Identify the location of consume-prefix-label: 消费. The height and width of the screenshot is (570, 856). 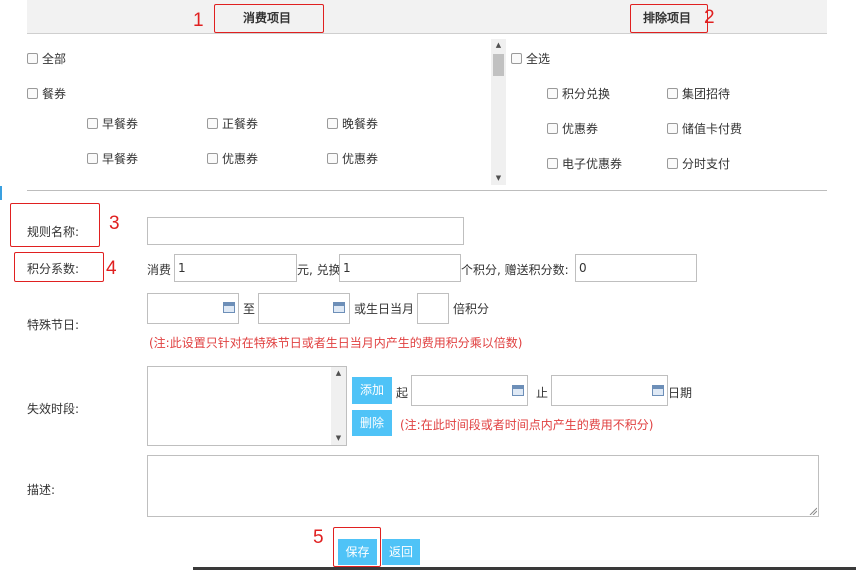
(159, 270).